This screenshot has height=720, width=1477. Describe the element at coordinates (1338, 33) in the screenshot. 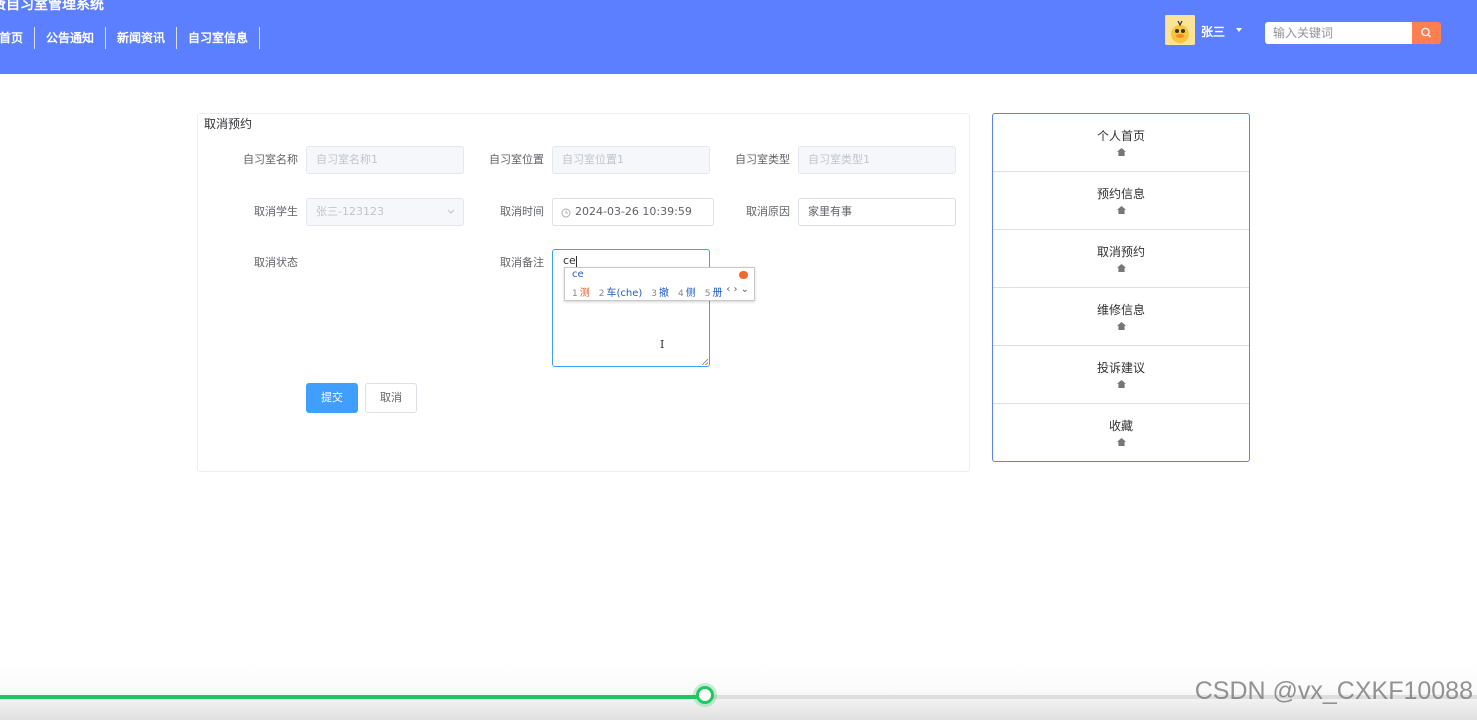

I see `search-input` at that location.